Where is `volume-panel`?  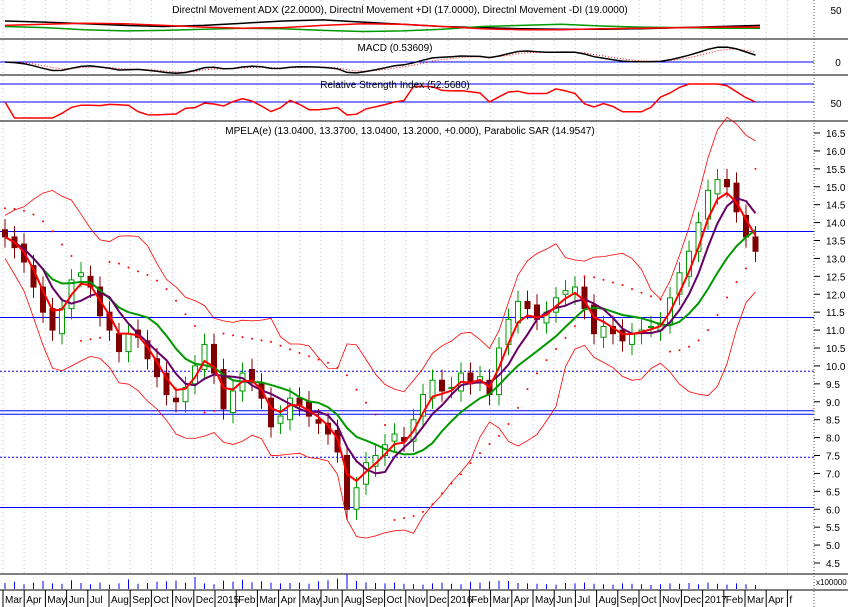
volume-panel is located at coordinates (380, 581).